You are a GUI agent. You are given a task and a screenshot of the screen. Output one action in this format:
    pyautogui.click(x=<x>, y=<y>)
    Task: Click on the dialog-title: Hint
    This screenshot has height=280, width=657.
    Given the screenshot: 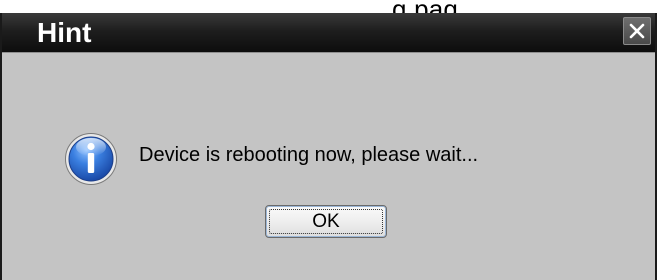 What is the action you would take?
    pyautogui.click(x=64, y=32)
    